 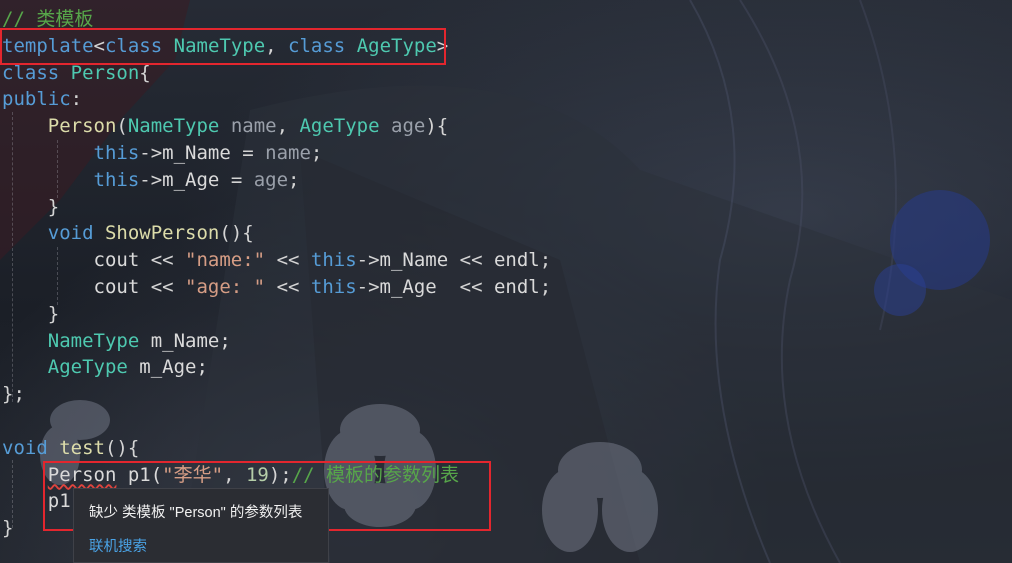 I want to click on code-token: m_Age;, so click(x=167, y=367).